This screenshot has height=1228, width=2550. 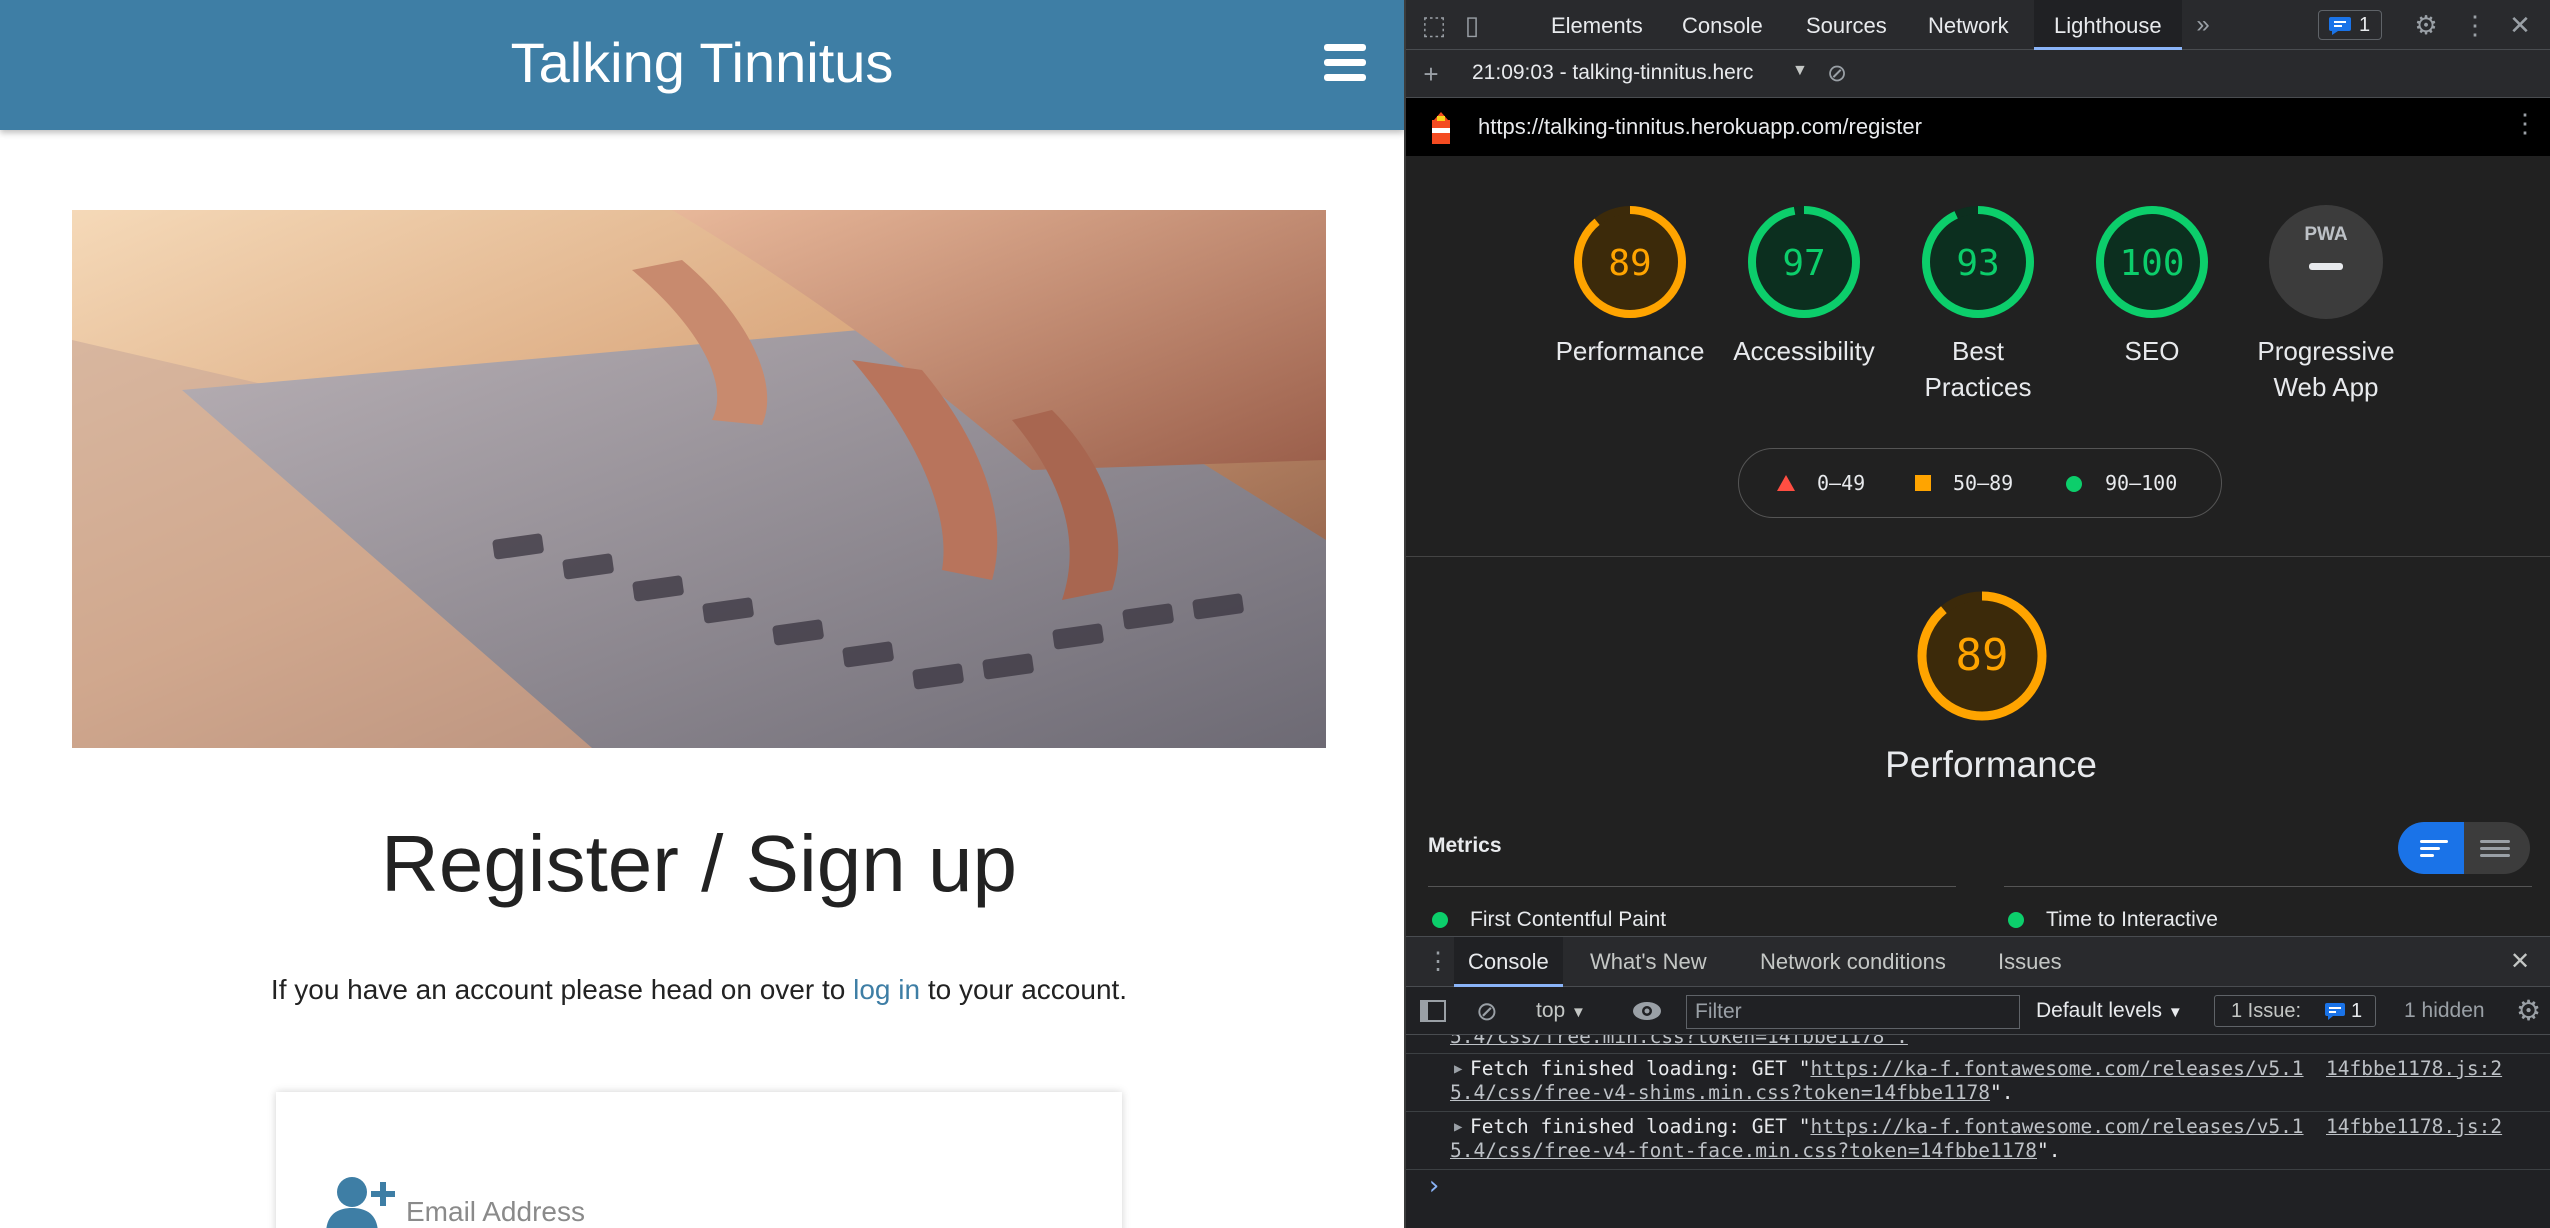 I want to click on metric-view-toggle, so click(x=2464, y=848).